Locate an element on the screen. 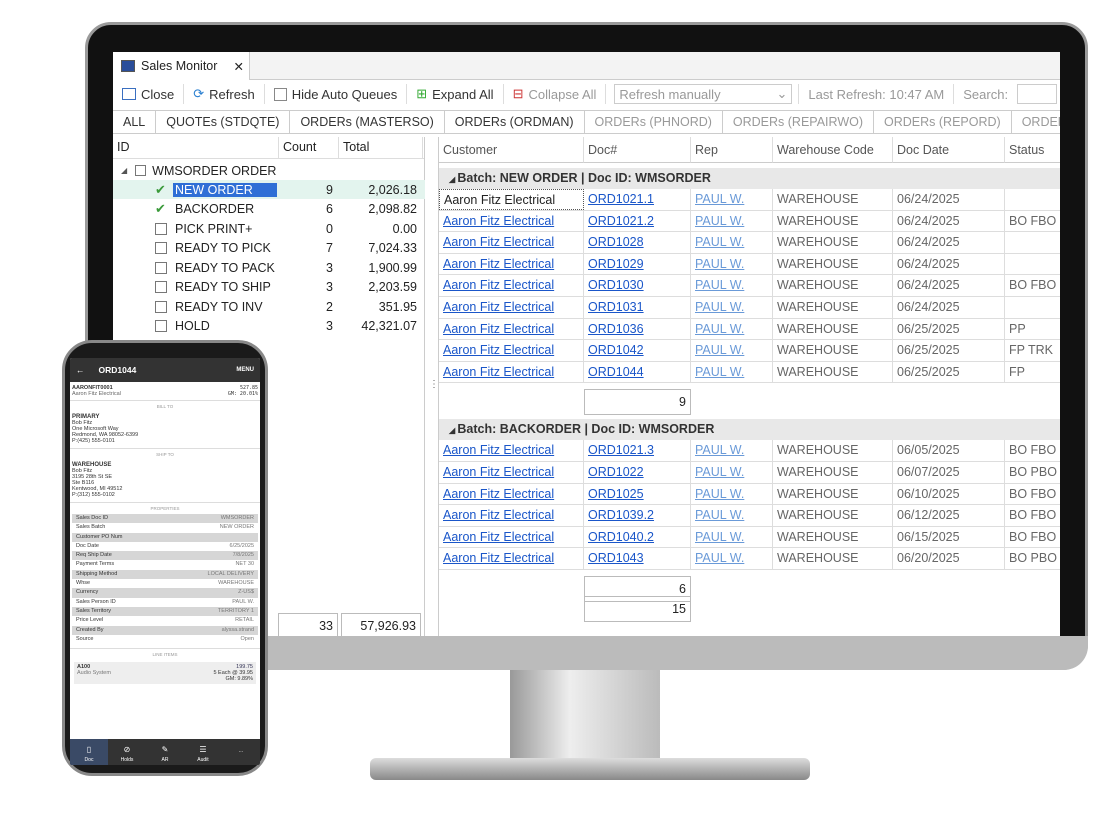 The image size is (1113, 822). back-arrow-icon: ← is located at coordinates (80, 370).